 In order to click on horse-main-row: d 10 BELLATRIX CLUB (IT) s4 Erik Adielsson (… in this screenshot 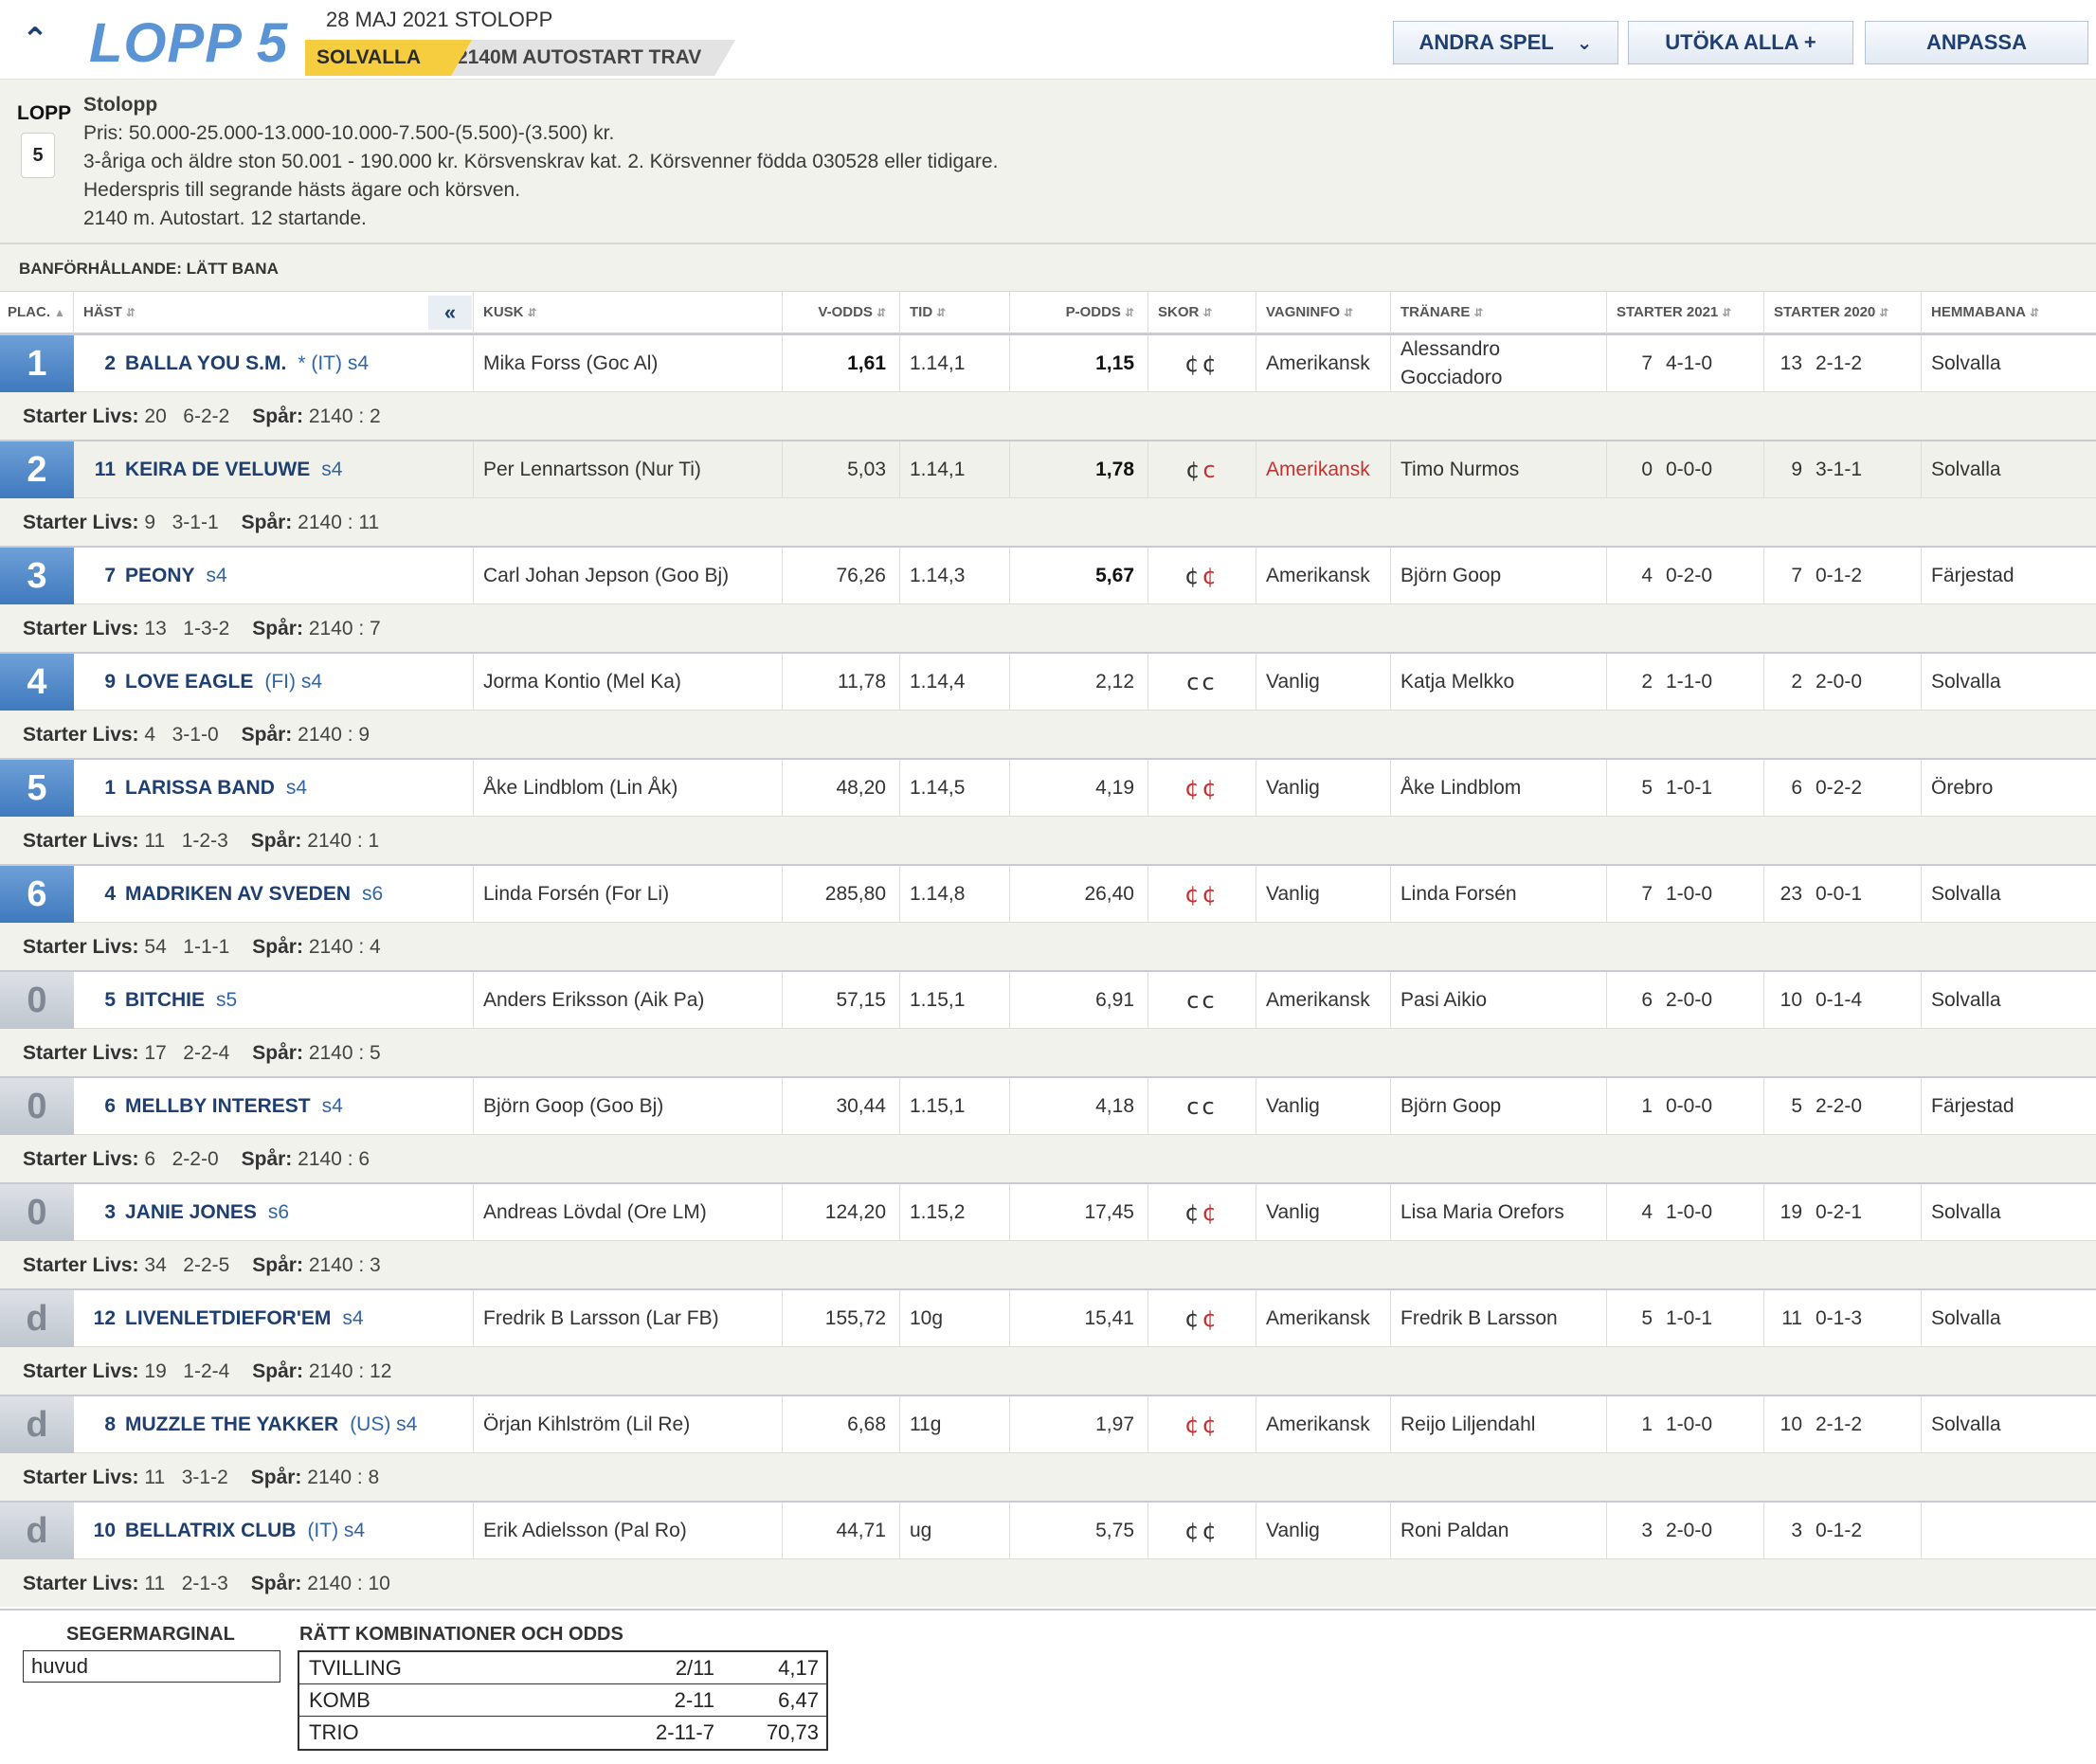, I will do `click(1048, 1530)`.